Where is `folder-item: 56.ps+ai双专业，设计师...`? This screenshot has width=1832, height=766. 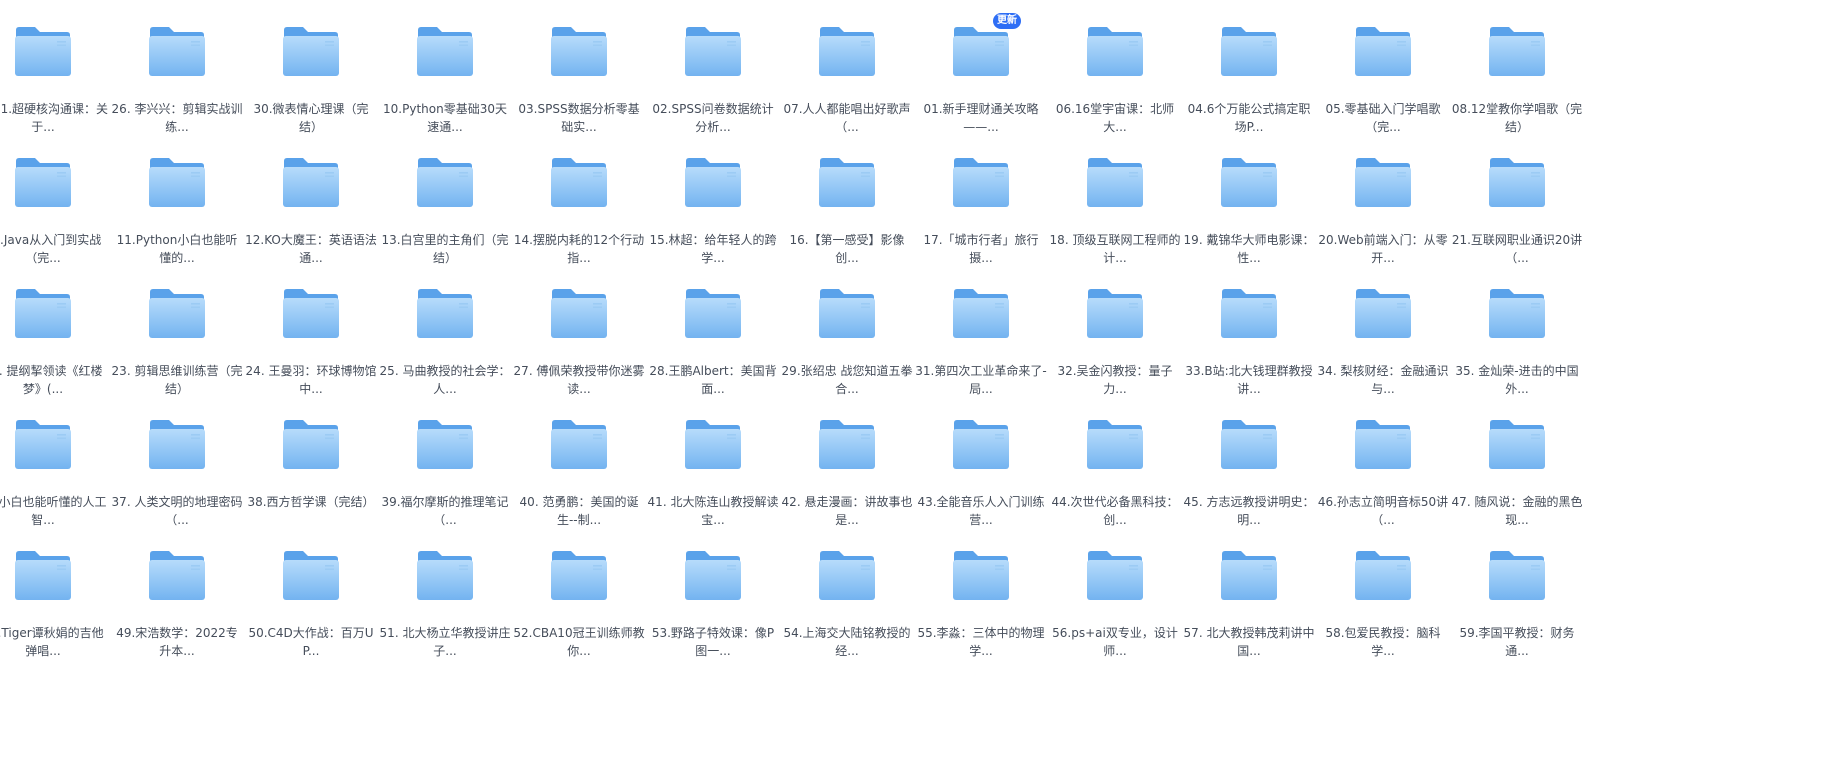 folder-item: 56.ps+ai双专业，设计师... is located at coordinates (1115, 591).